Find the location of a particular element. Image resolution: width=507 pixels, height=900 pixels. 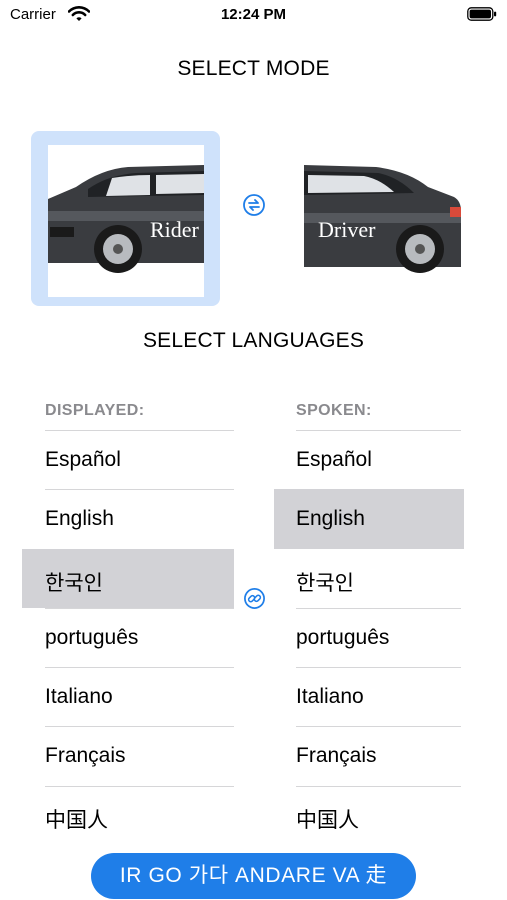

displayed-language-label: Français is located at coordinates (85, 756).